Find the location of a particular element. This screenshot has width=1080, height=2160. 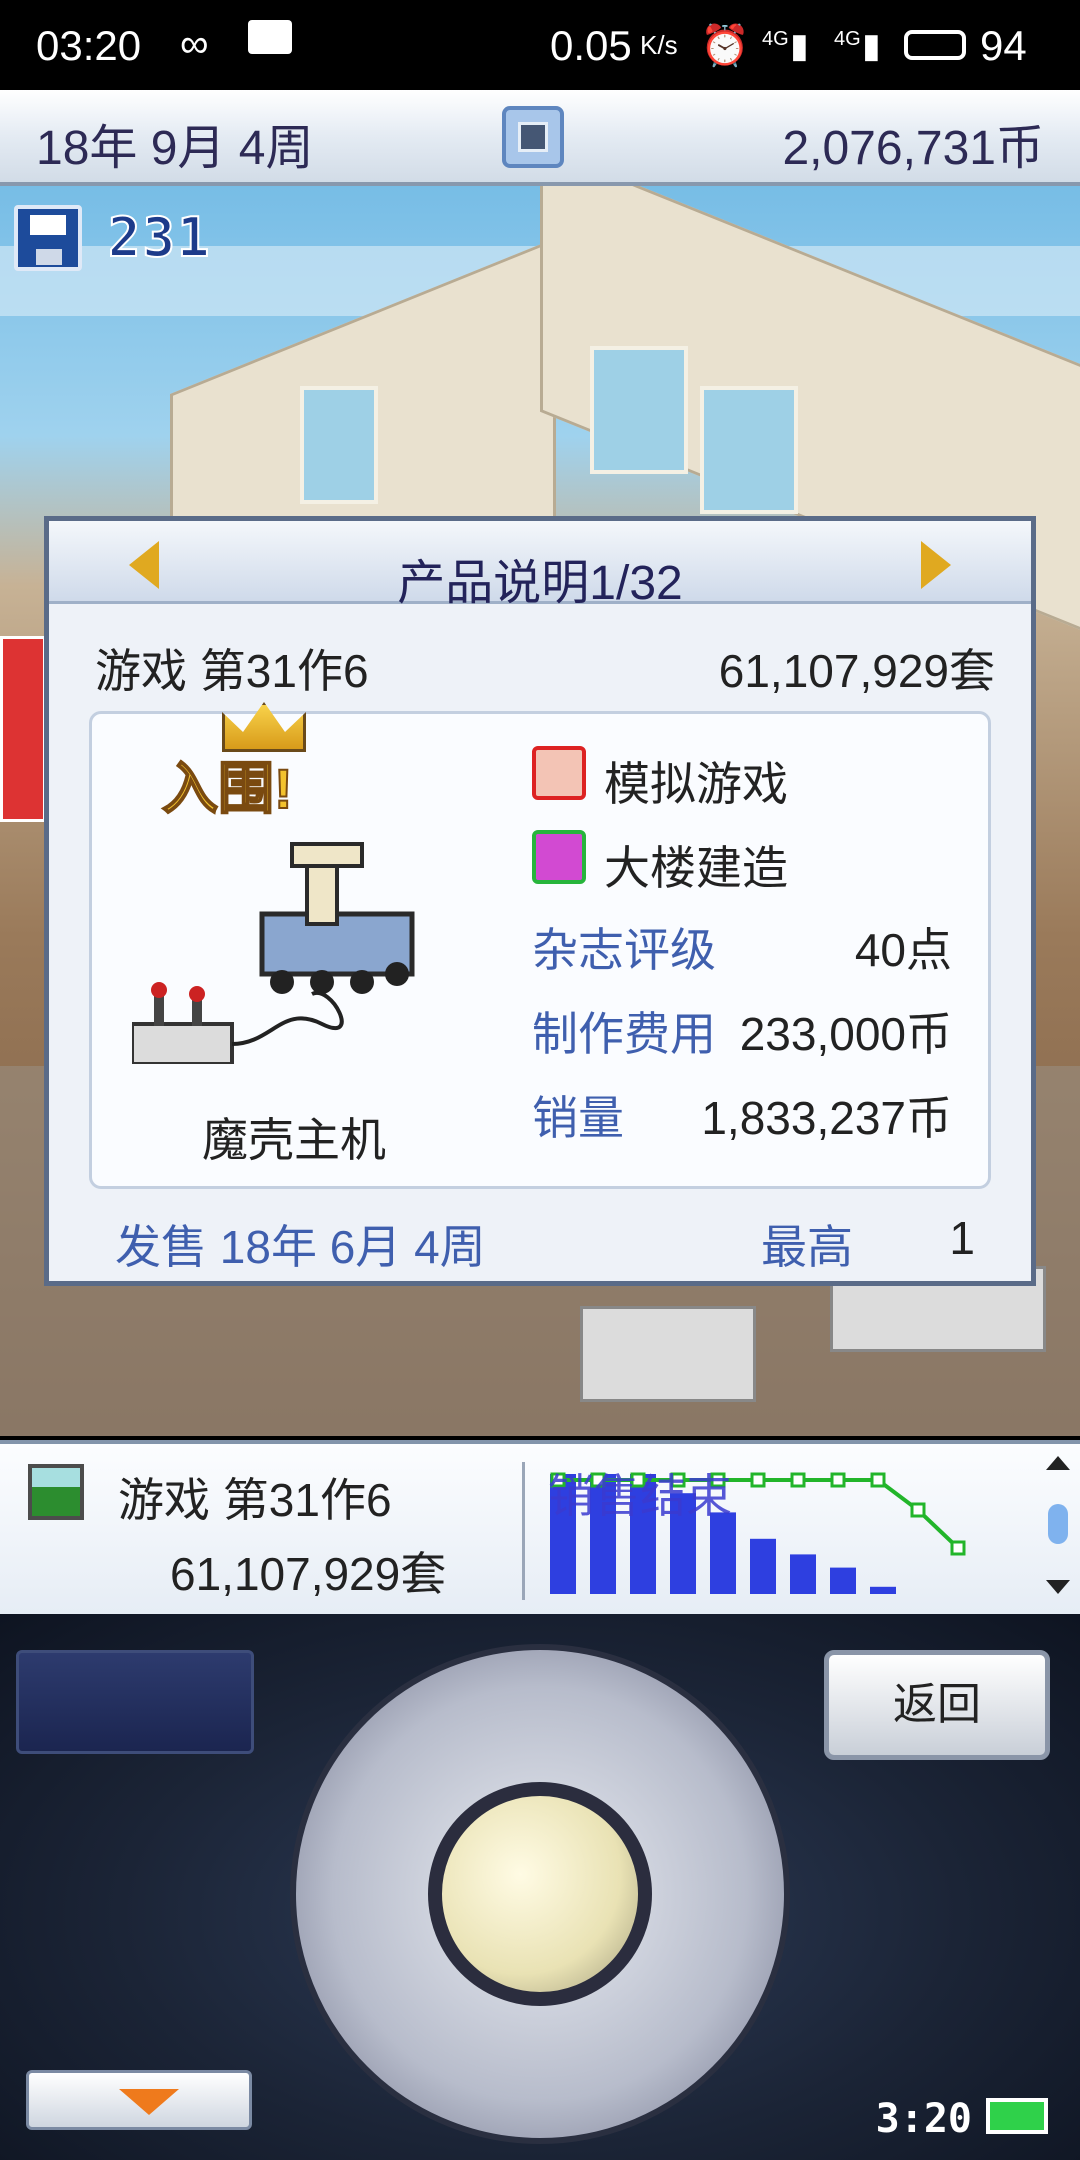

vending-machine is located at coordinates (23, 729).